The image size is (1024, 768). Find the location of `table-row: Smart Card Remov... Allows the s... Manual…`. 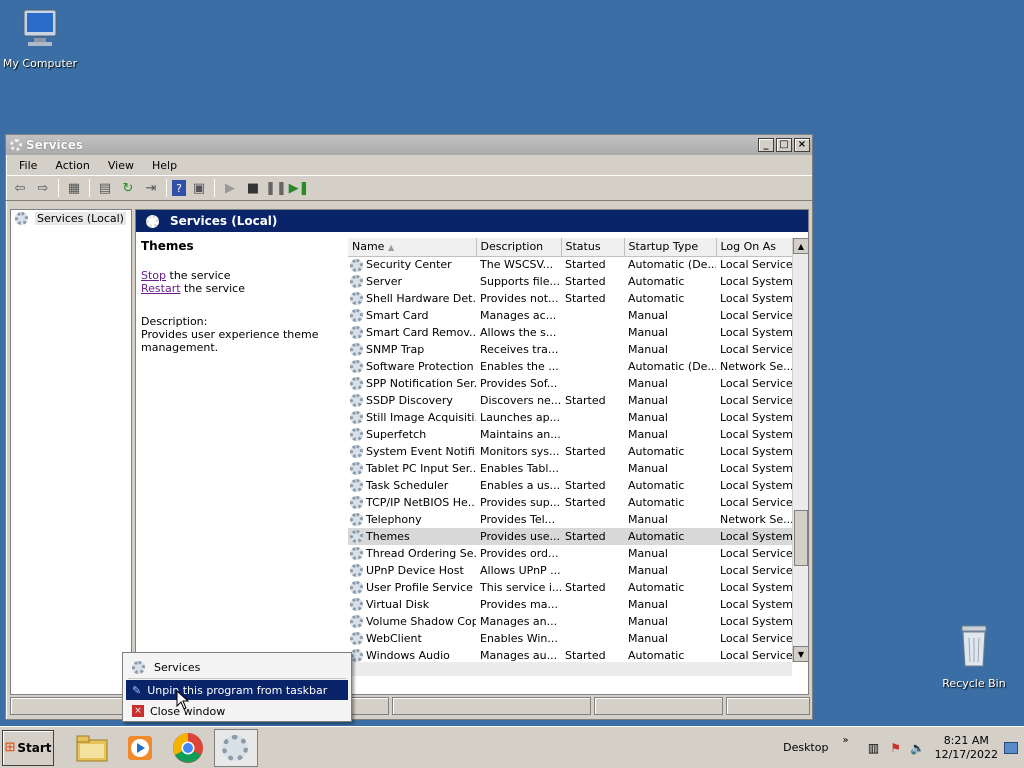

table-row: Smart Card Remov... Allows the s... Manual… is located at coordinates (578, 332).